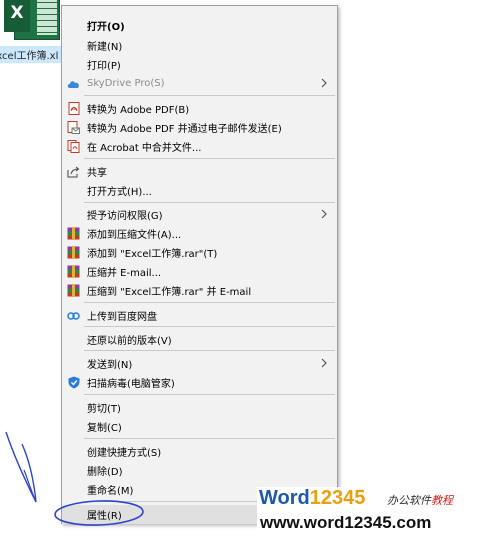 Image resolution: width=482 pixels, height=540 pixels. What do you see at coordinates (199, 83) in the screenshot?
I see `menu-item-skydrive-pro: SkyDrive Pro(S)` at bounding box center [199, 83].